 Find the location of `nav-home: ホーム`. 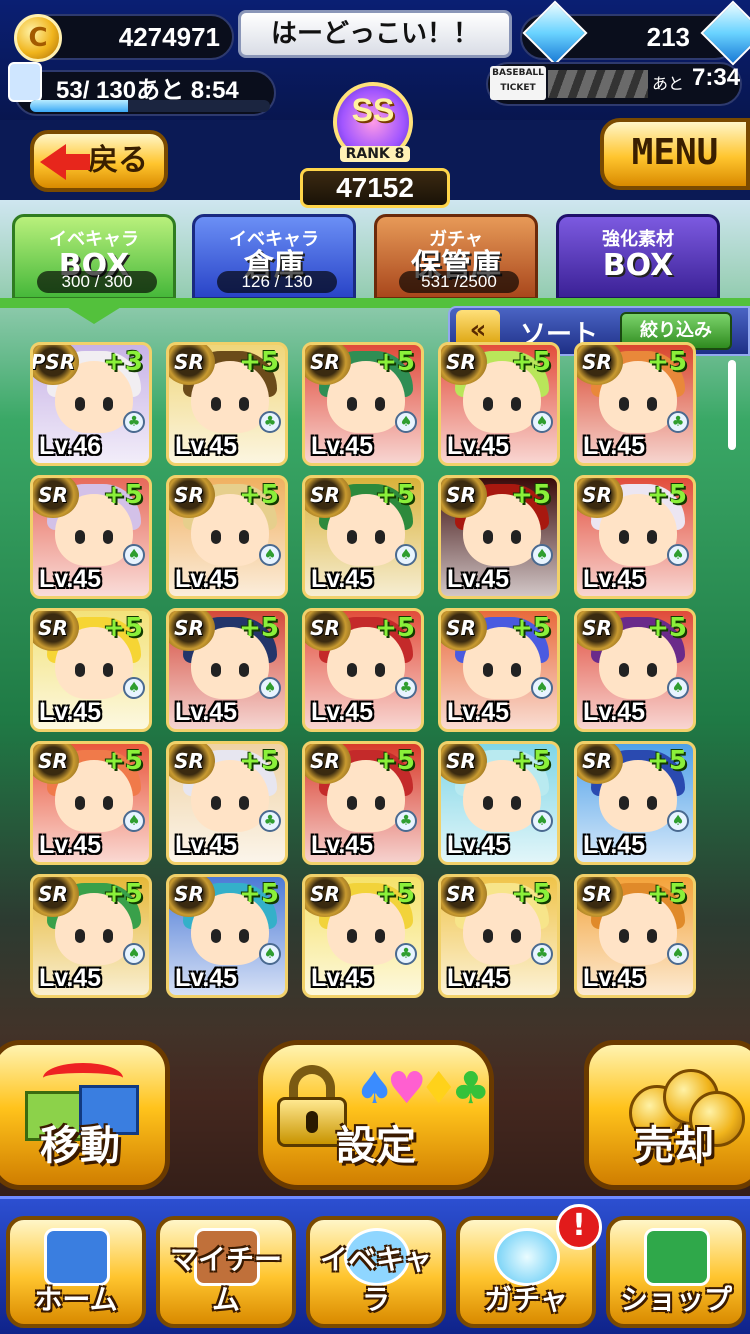

nav-home: ホーム is located at coordinates (76, 1272).